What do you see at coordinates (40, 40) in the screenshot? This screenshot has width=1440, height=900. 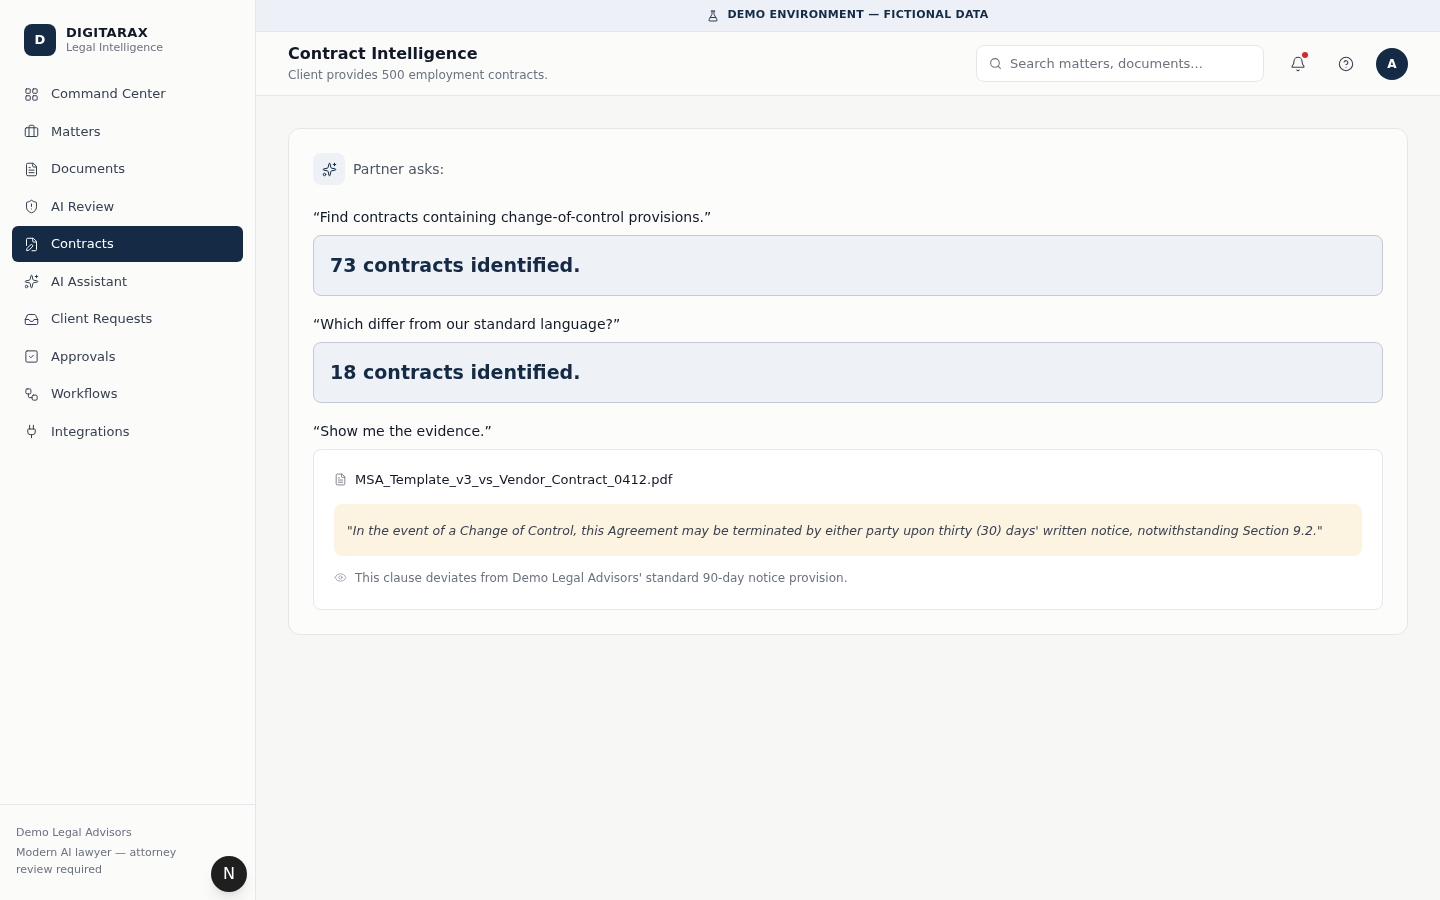 I see `logo: D` at bounding box center [40, 40].